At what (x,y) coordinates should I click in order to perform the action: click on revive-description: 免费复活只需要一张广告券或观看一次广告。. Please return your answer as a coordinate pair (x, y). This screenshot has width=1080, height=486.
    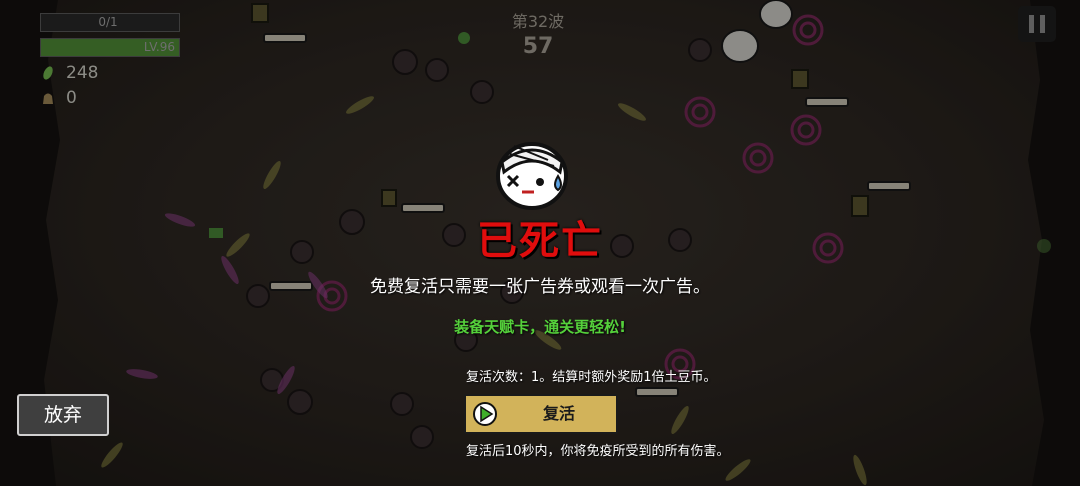
    Looking at the image, I should click on (540, 287).